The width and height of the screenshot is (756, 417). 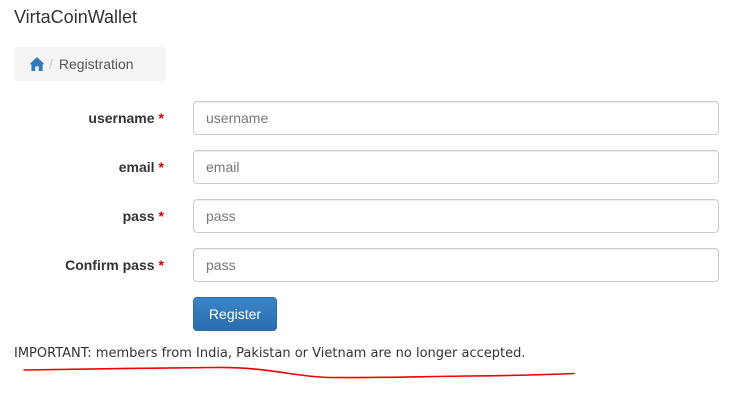 I want to click on email-input, so click(x=456, y=167).